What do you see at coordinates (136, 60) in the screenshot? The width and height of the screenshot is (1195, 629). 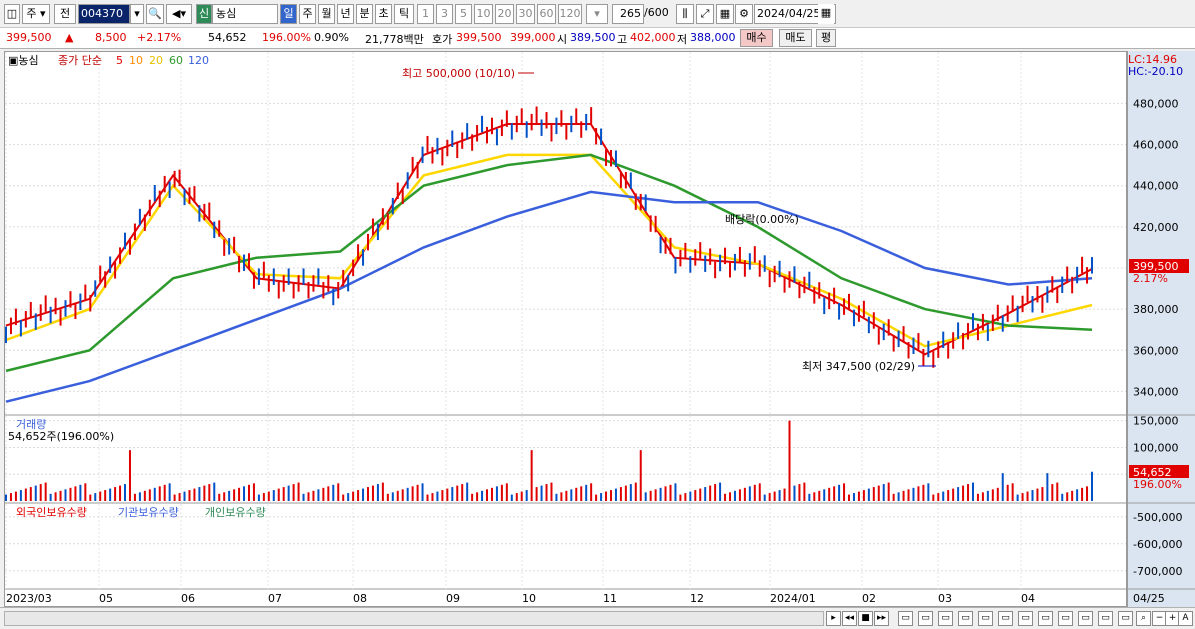 I see `legend-ma-10: 10` at bounding box center [136, 60].